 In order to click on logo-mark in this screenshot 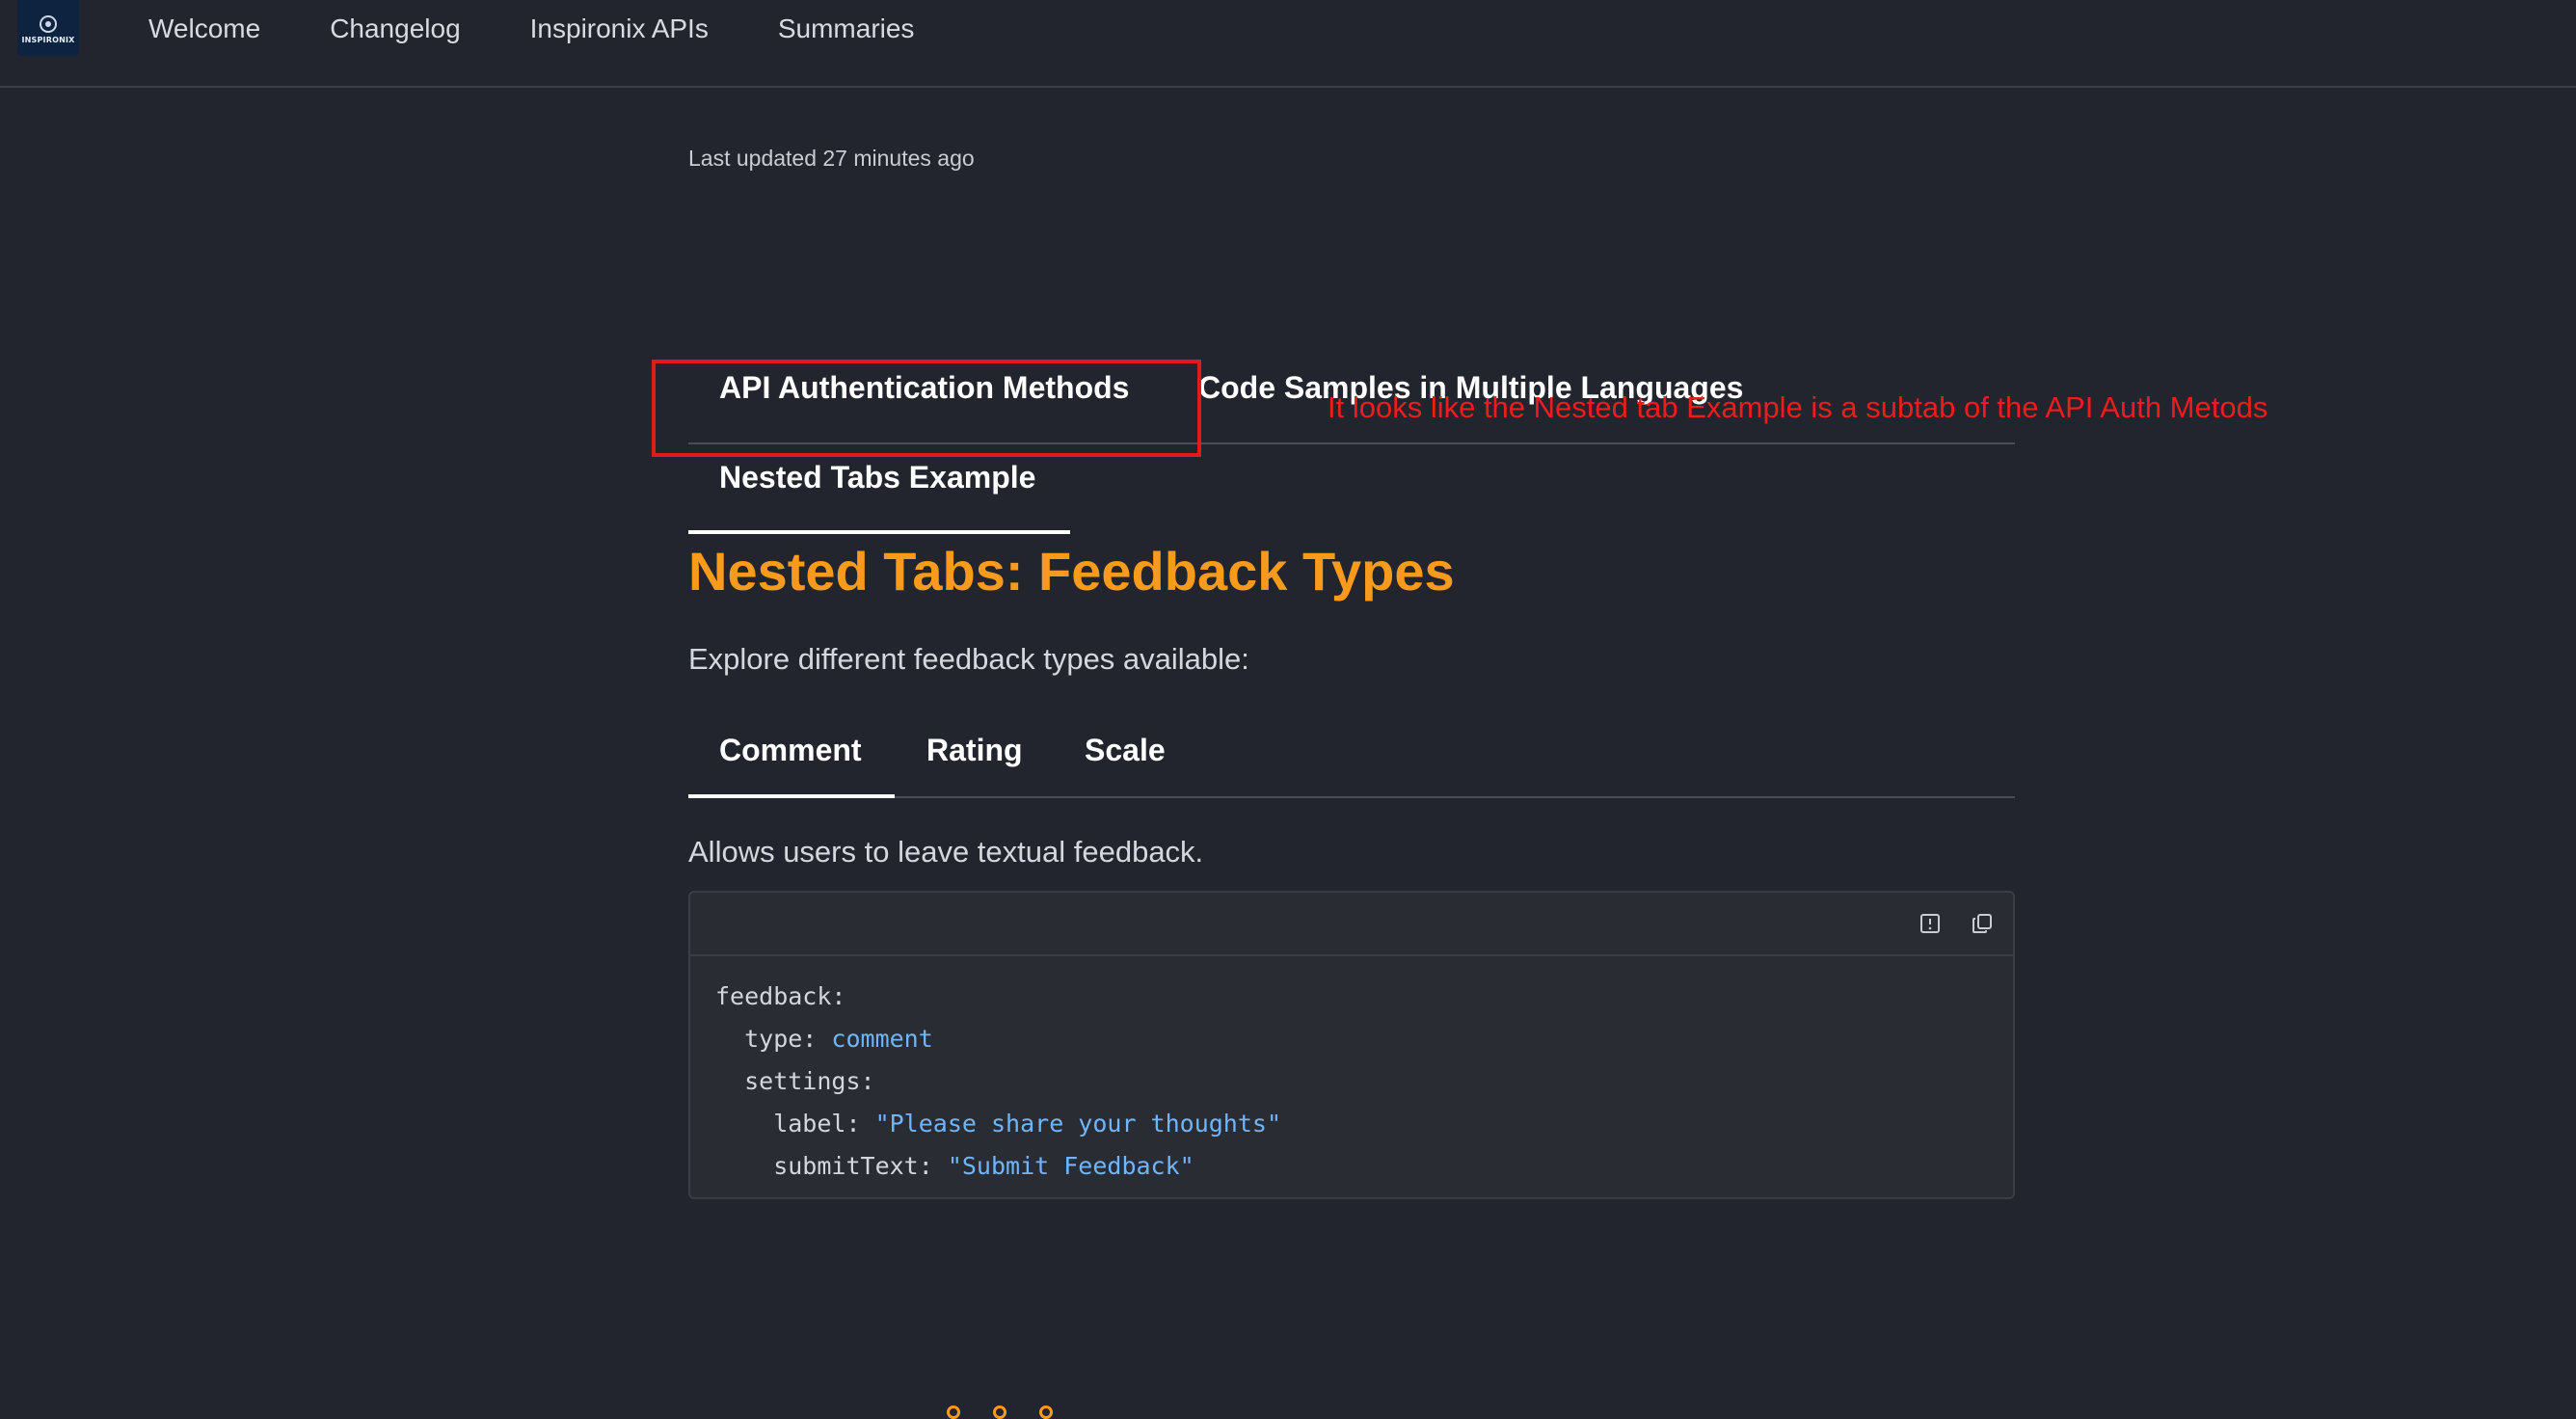, I will do `click(49, 24)`.